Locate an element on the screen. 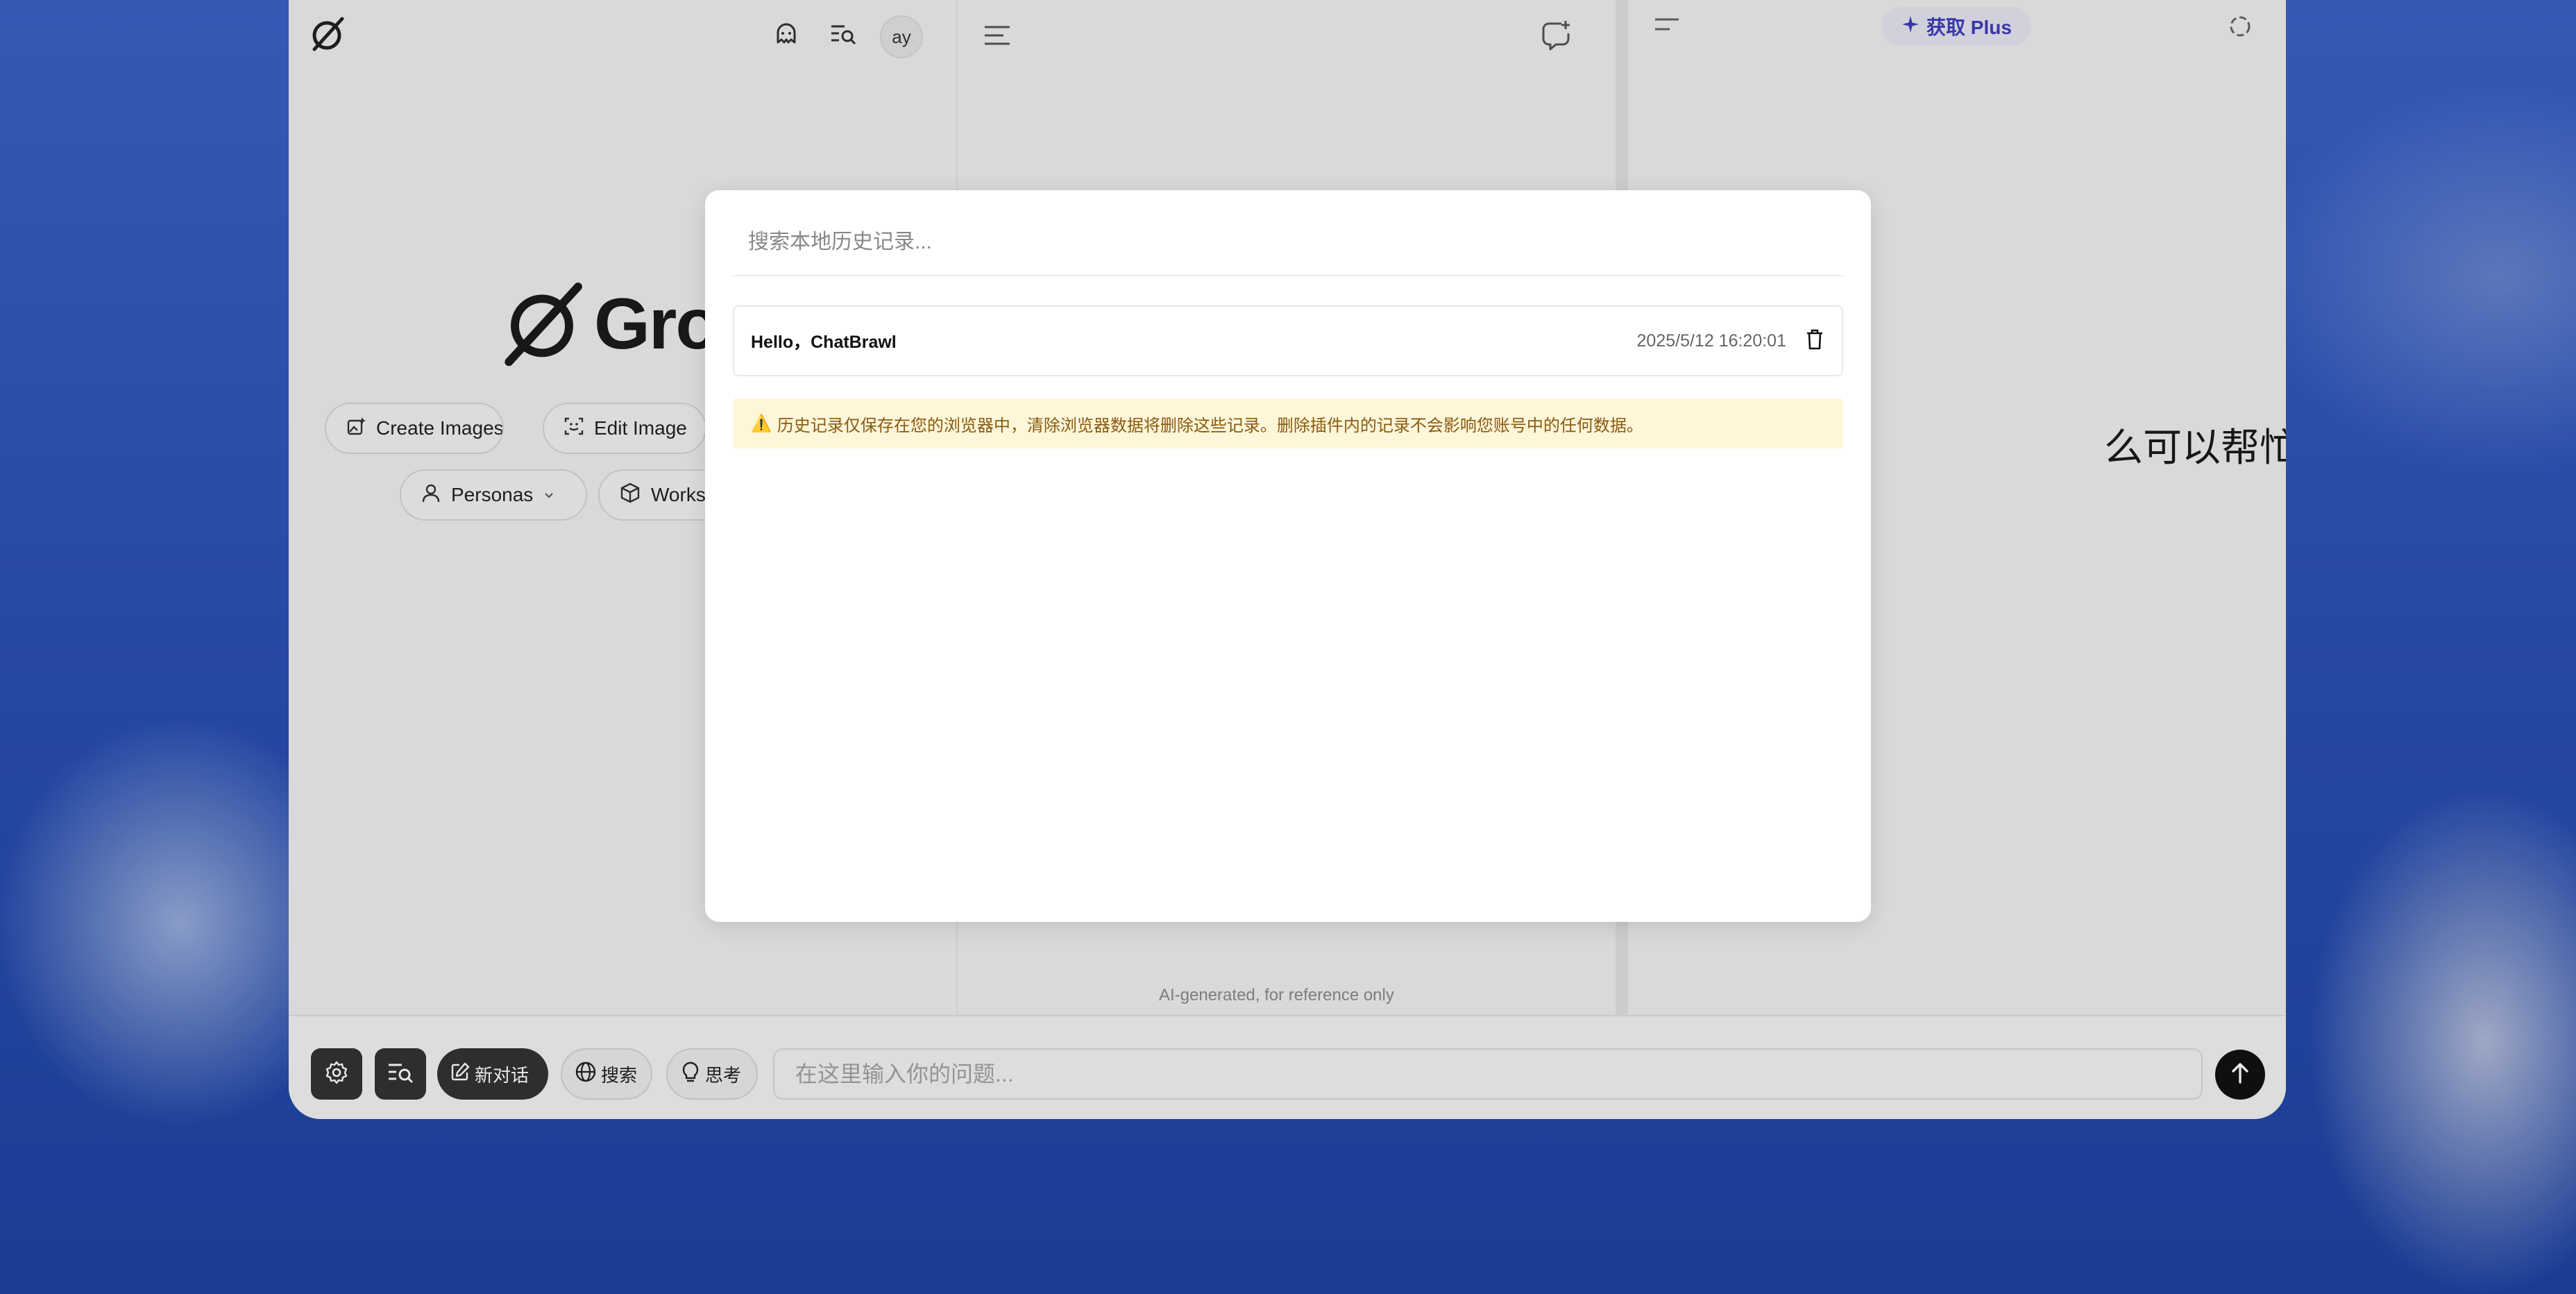 The image size is (2576, 1294). trash-icon is located at coordinates (1814, 341).